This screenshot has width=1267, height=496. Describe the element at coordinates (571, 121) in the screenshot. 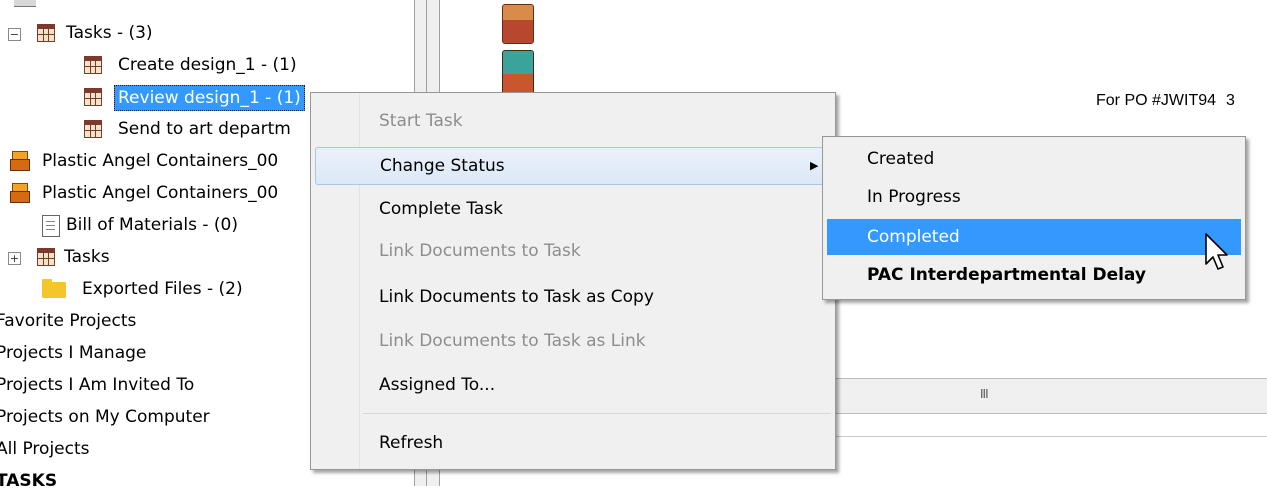

I see `menu-item-start-task: Start Task` at that location.